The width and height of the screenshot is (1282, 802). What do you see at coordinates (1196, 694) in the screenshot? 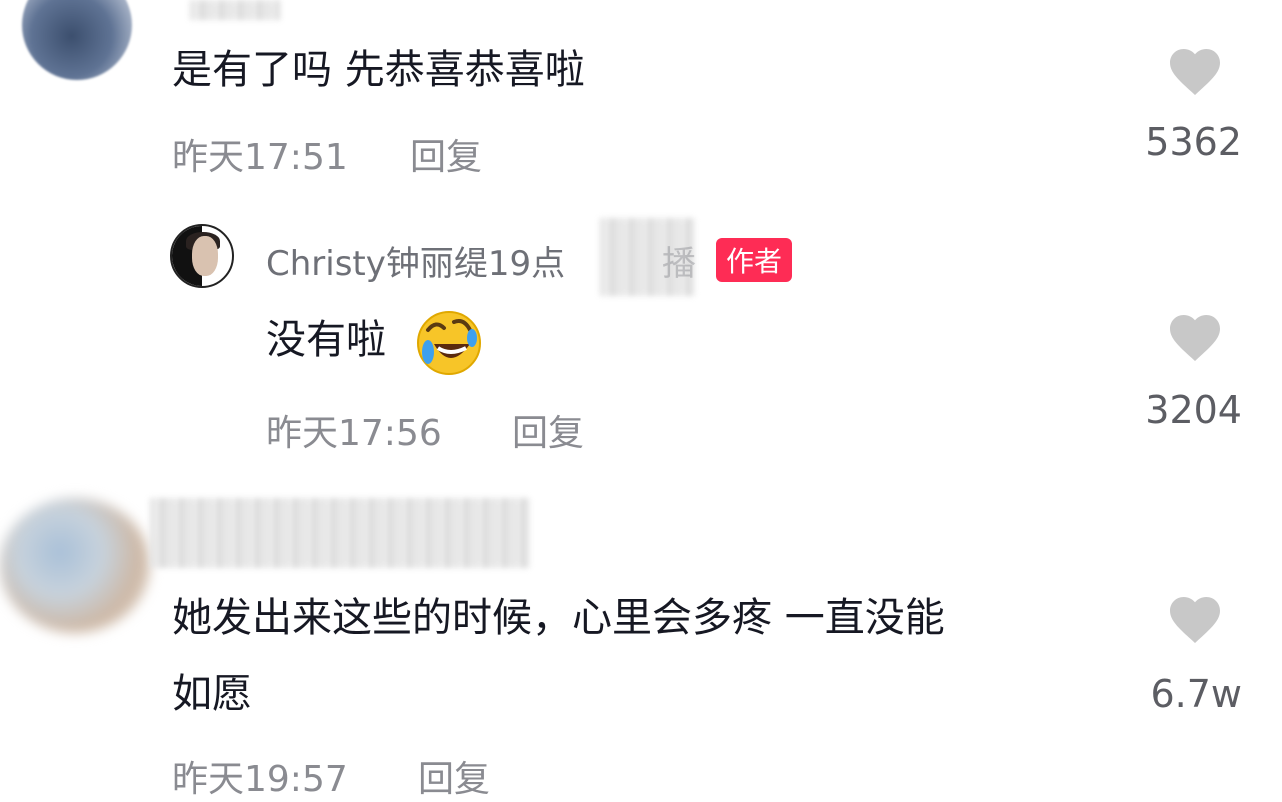
I see `like-count: 6.7w` at bounding box center [1196, 694].